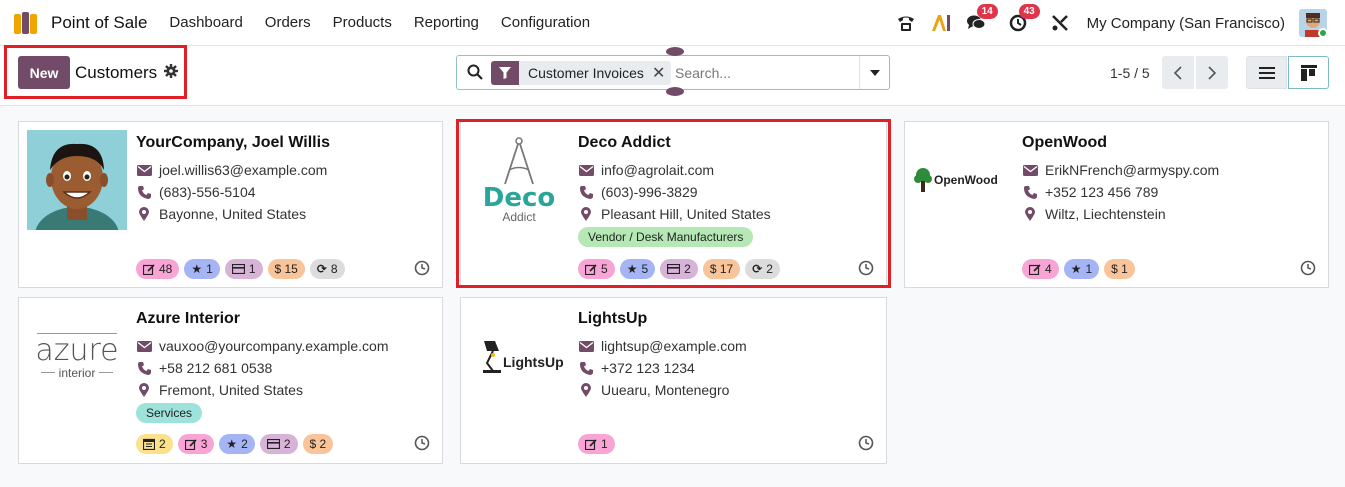 The height and width of the screenshot is (487, 1345). I want to click on activities-icon: 43, so click(1023, 19).